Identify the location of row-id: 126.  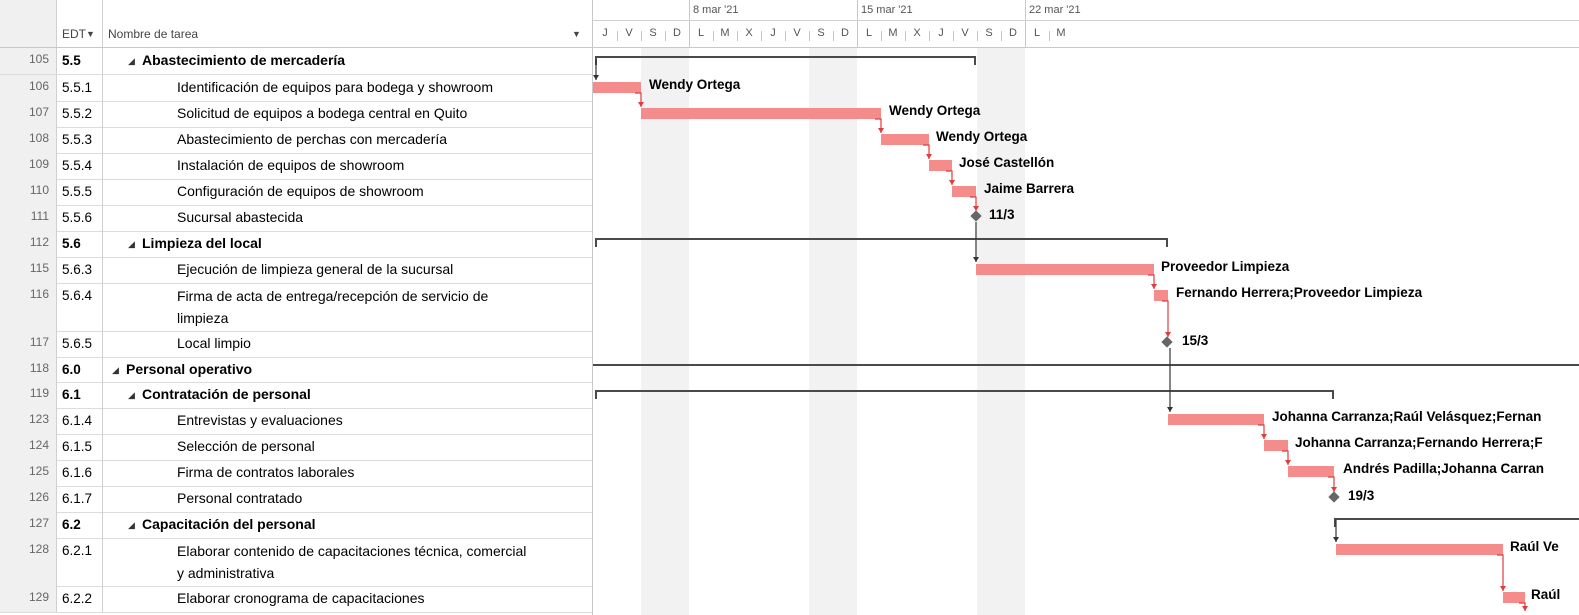
(28, 499).